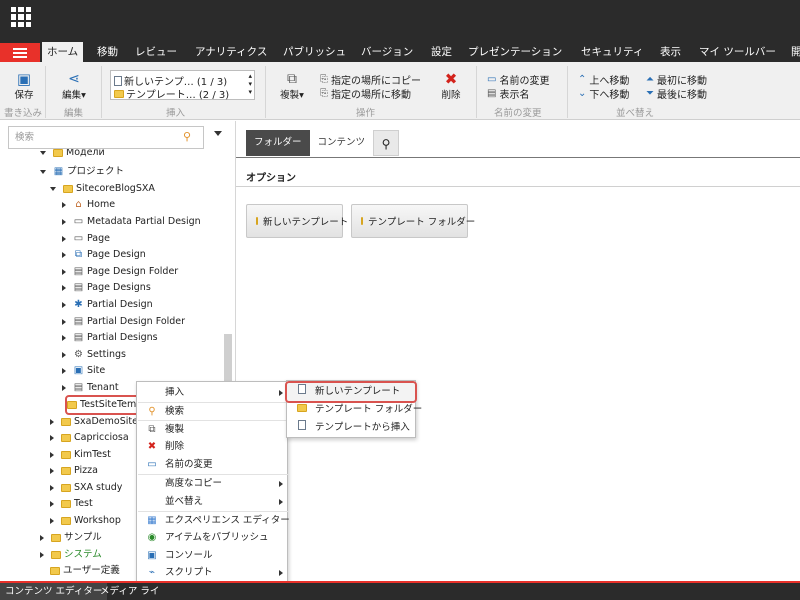 The image size is (800, 600). What do you see at coordinates (212, 502) in the screenshot?
I see `ctx-sort: 並べ替え` at bounding box center [212, 502].